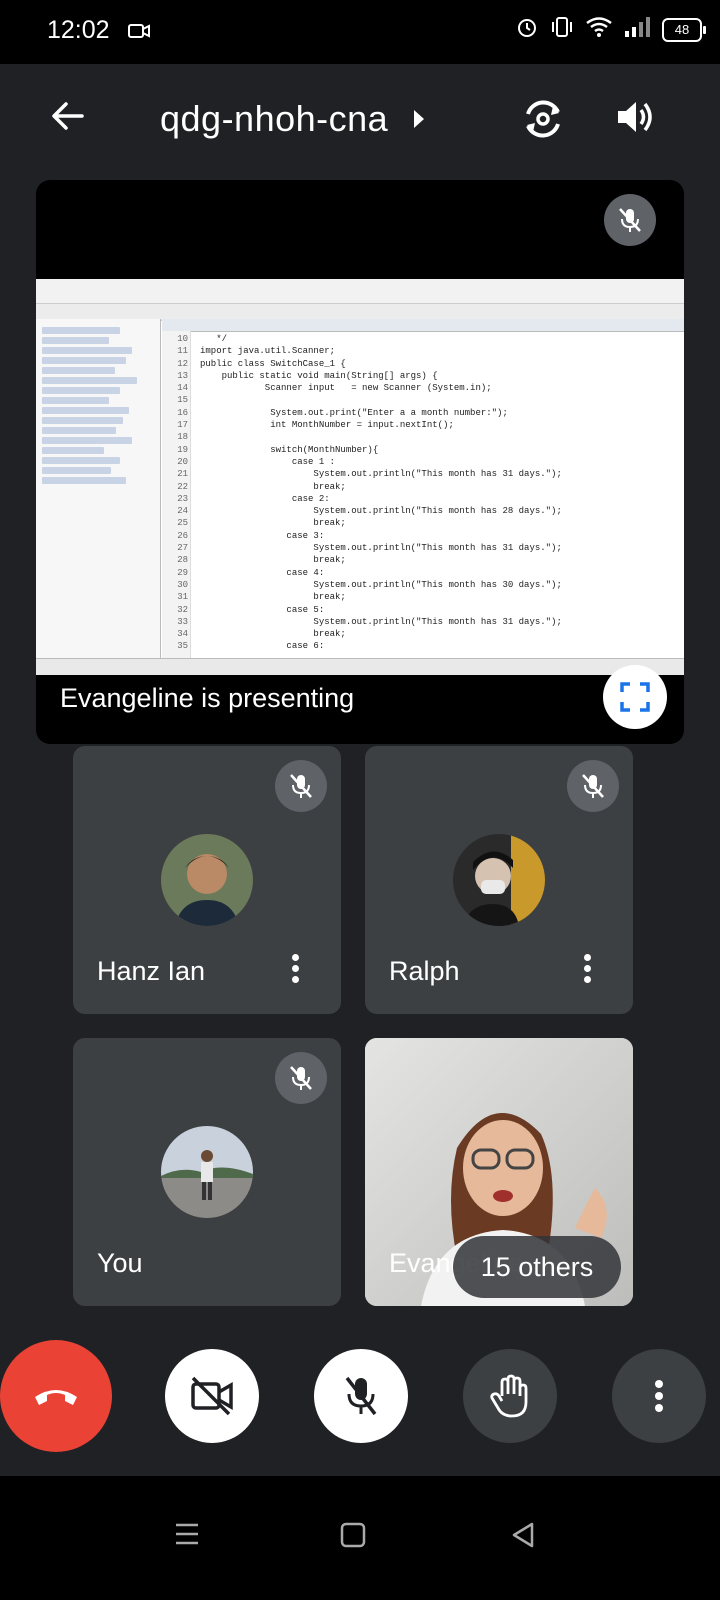  Describe the element at coordinates (214, 339) in the screenshot. I see `code-line: */` at that location.